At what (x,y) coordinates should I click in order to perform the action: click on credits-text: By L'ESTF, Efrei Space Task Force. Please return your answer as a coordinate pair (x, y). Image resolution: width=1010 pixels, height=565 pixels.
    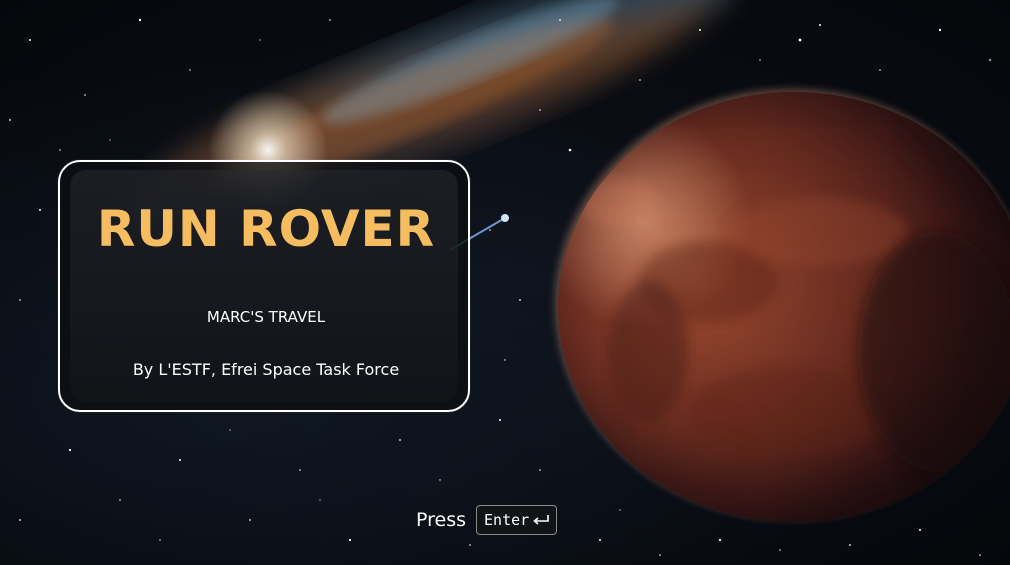
    Looking at the image, I should click on (266, 369).